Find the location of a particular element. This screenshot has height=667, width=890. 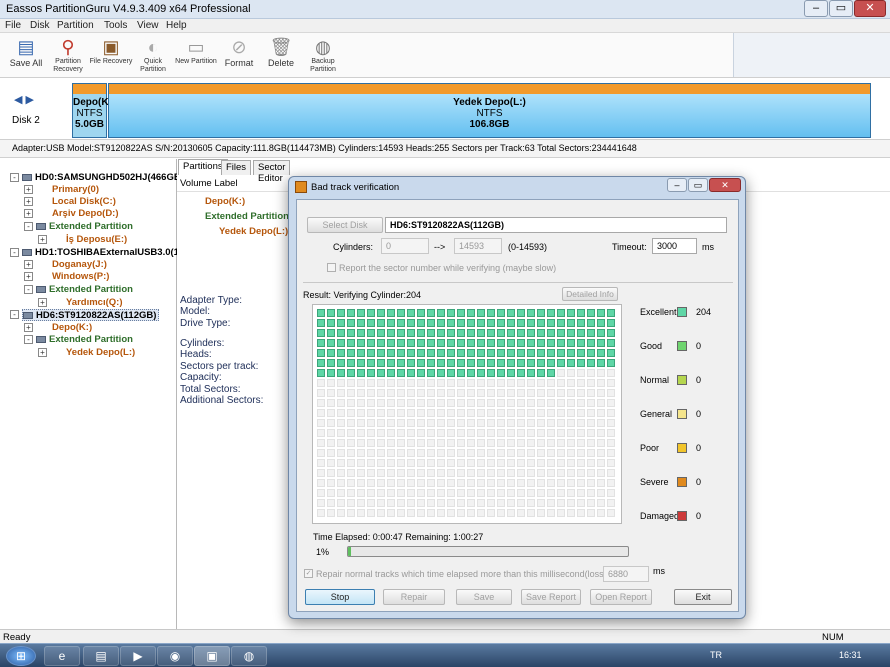

partitionguru-taskbar-icon: ▣ is located at coordinates (212, 656).